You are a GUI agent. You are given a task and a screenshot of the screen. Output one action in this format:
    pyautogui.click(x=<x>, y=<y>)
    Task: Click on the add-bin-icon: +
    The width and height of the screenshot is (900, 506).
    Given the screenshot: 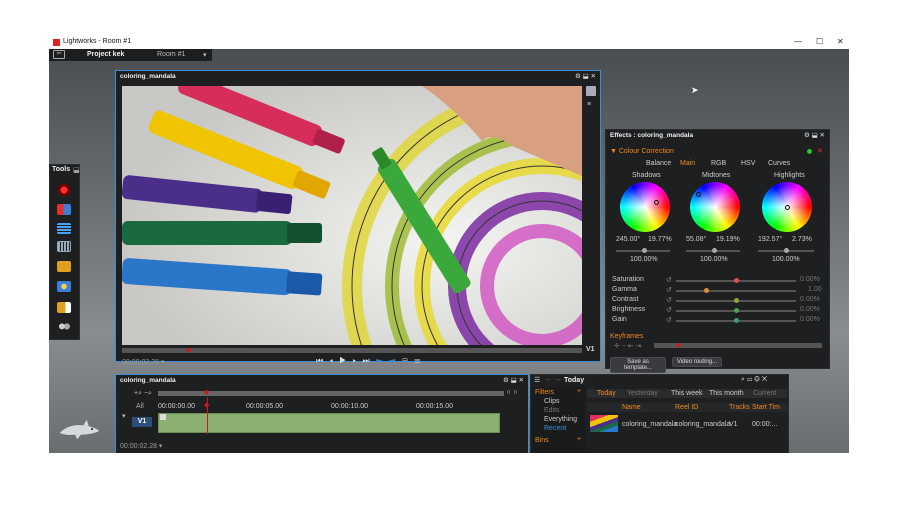 What is the action you would take?
    pyautogui.click(x=579, y=439)
    